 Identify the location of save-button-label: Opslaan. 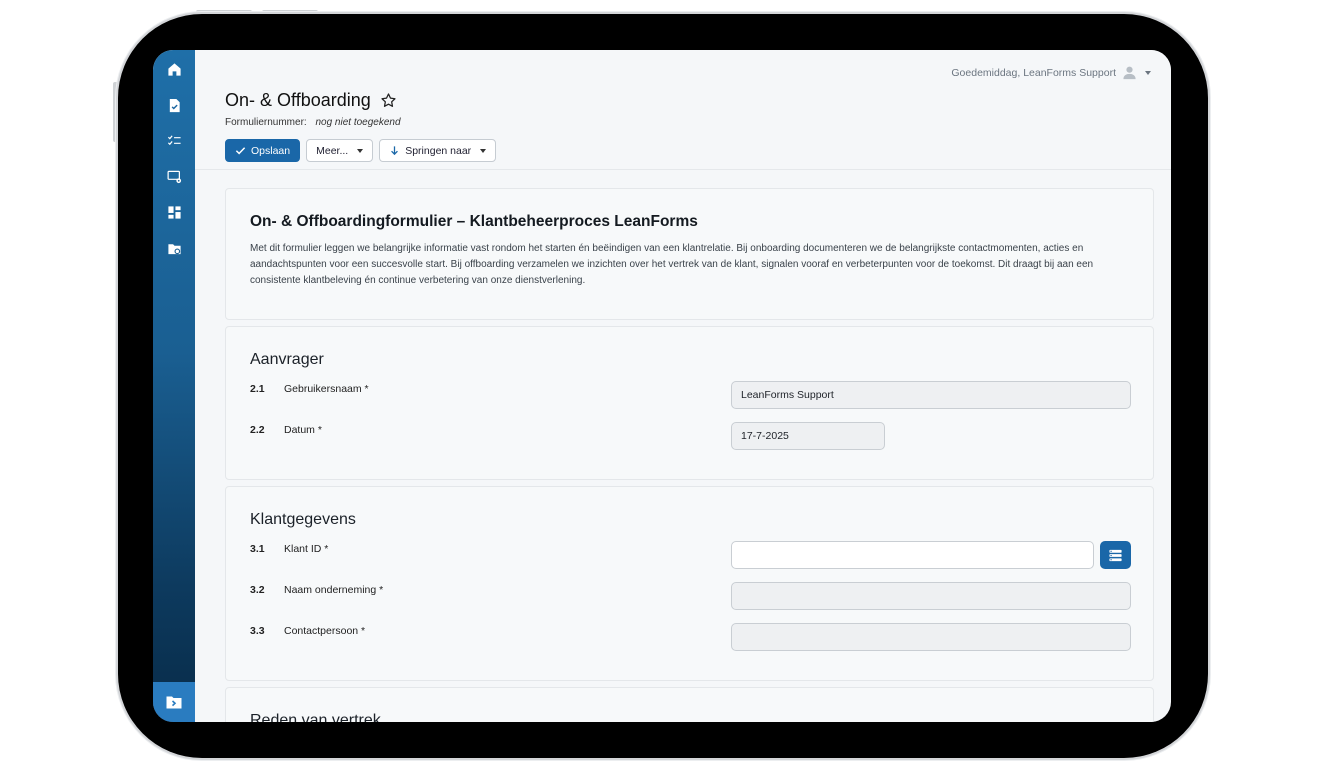
(271, 150).